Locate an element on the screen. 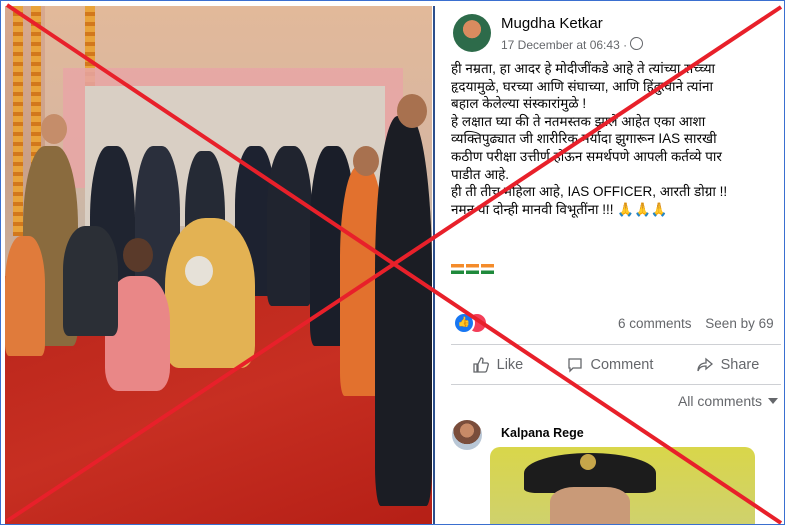 This screenshot has height=527, width=787. post-timestamp: 17 December at 06:43 · is located at coordinates (564, 45).